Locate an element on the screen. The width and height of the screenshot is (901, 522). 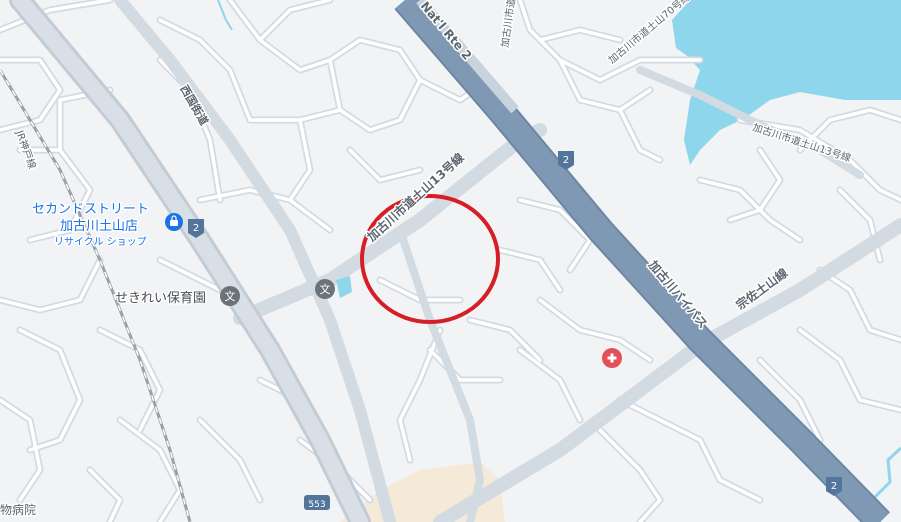
route-shield-2-c-label: 2 is located at coordinates (834, 486).